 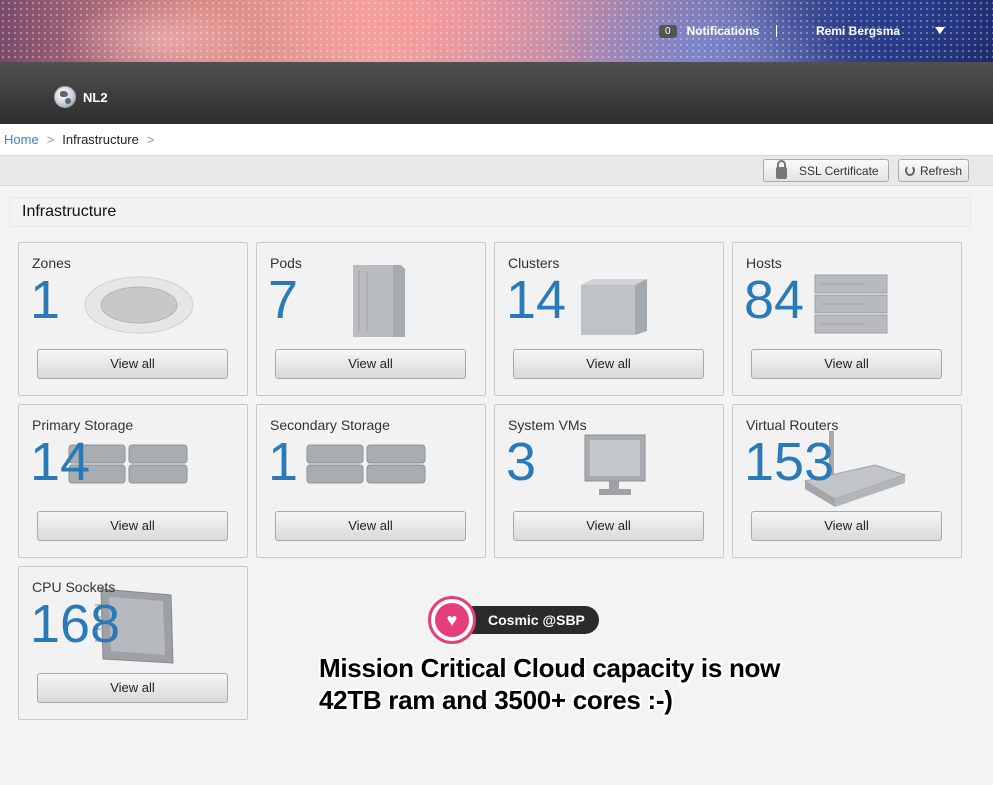 I want to click on navbar, so click(x=496, y=93).